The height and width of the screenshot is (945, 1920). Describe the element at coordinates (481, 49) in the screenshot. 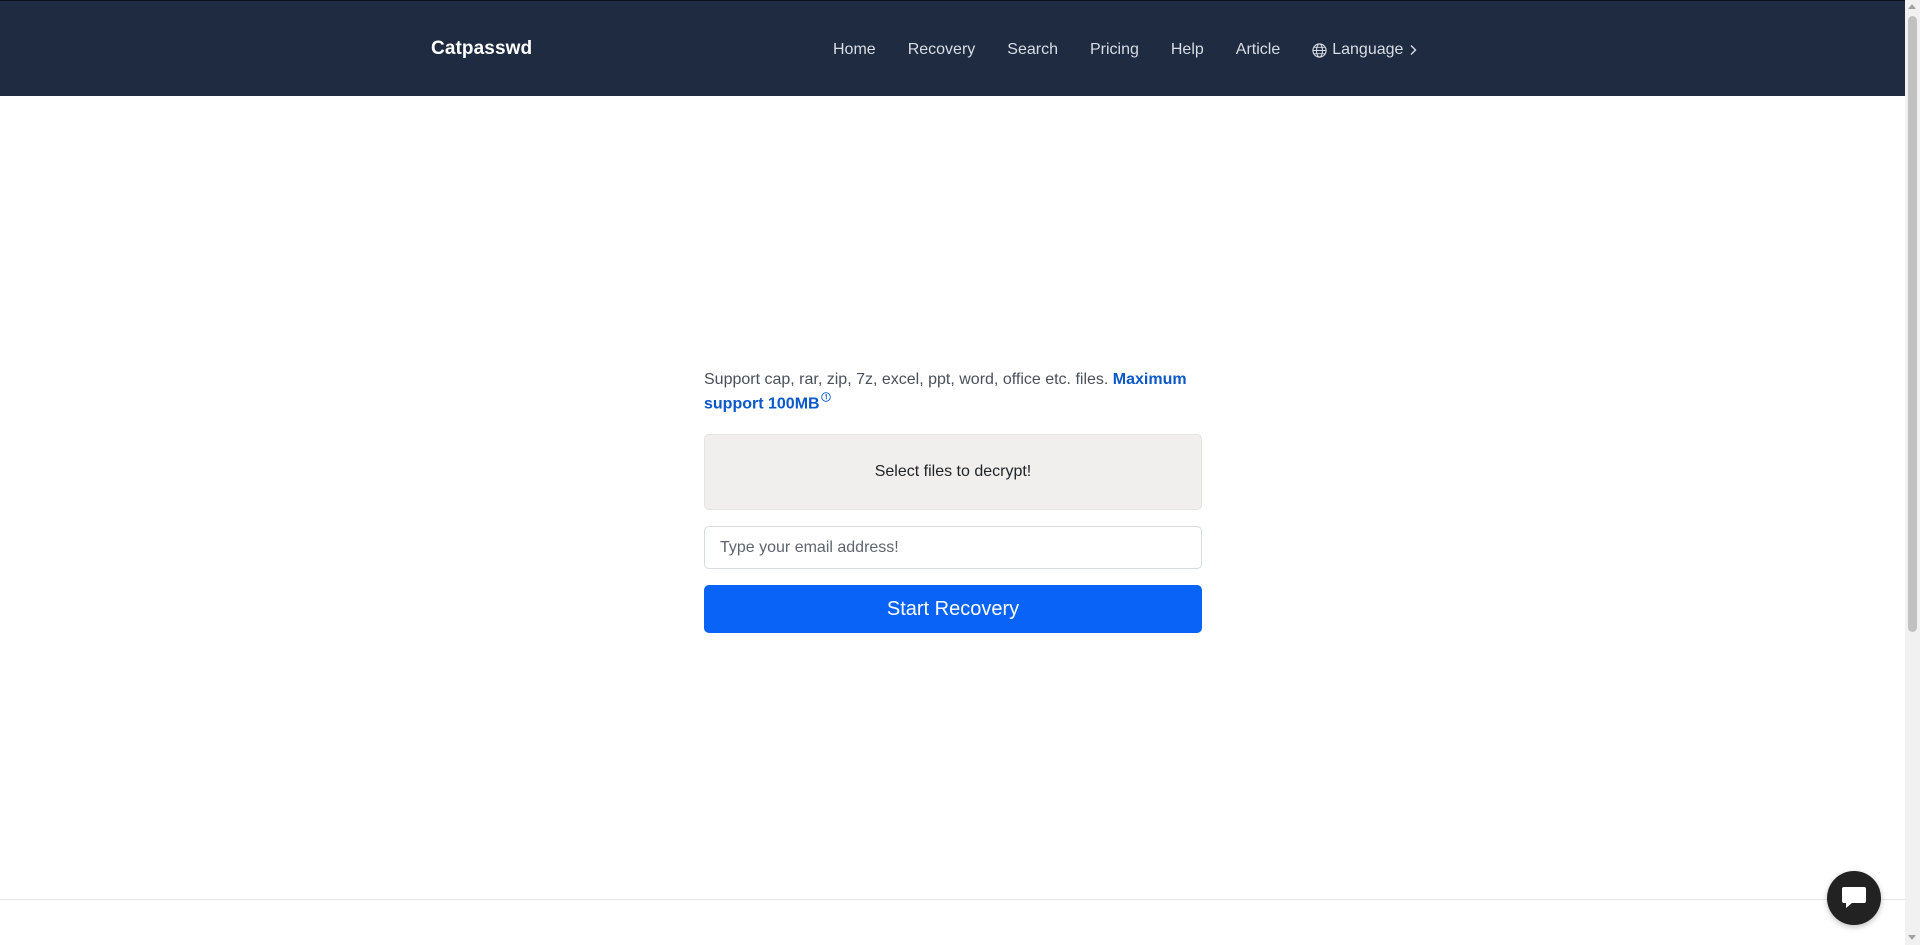

I see `brand-logo: Catpasswd` at that location.